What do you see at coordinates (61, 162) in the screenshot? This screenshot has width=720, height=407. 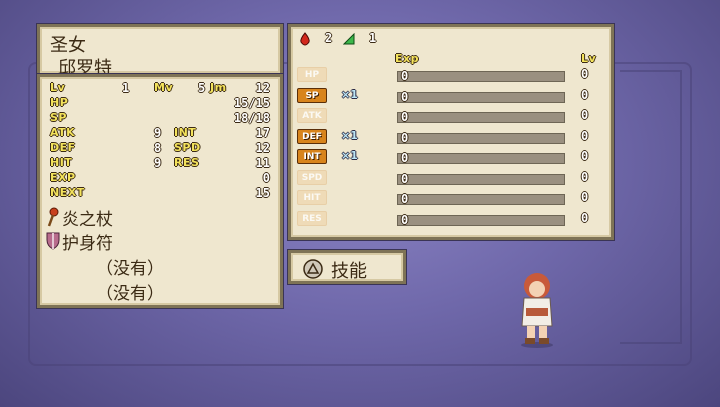 I see `stat-label-hit: HIT` at bounding box center [61, 162].